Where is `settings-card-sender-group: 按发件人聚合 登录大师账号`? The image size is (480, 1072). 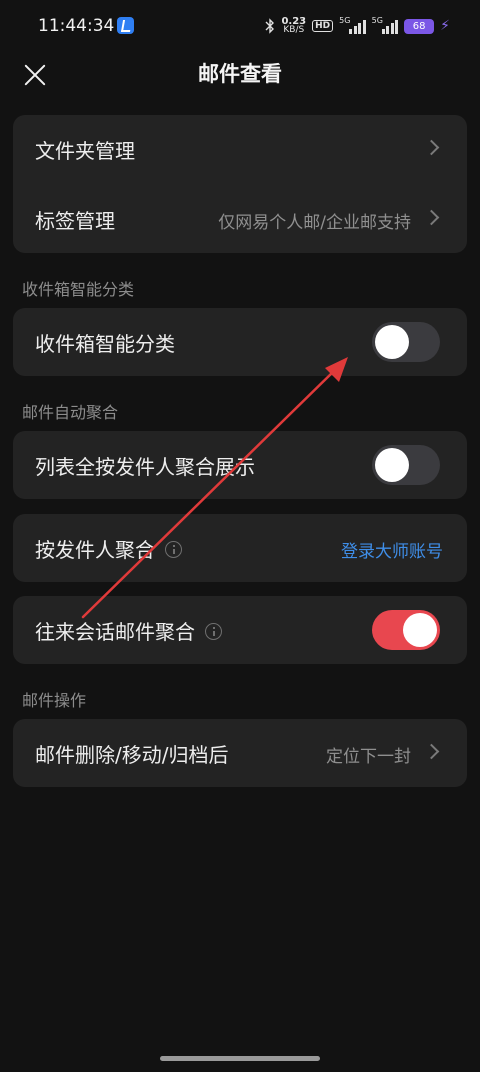
settings-card-sender-group: 按发件人聚合 登录大师账号 is located at coordinates (240, 548).